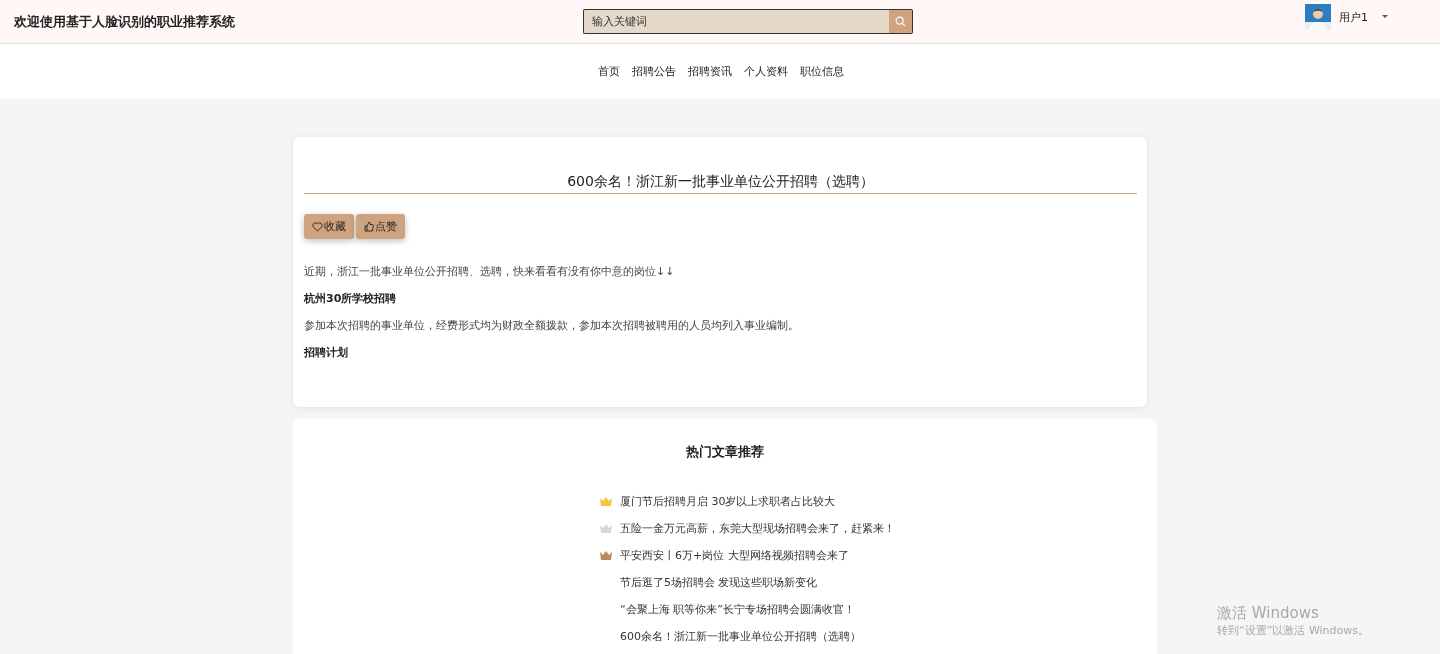  I want to click on nav-link: 招聘资讯, so click(709, 71).